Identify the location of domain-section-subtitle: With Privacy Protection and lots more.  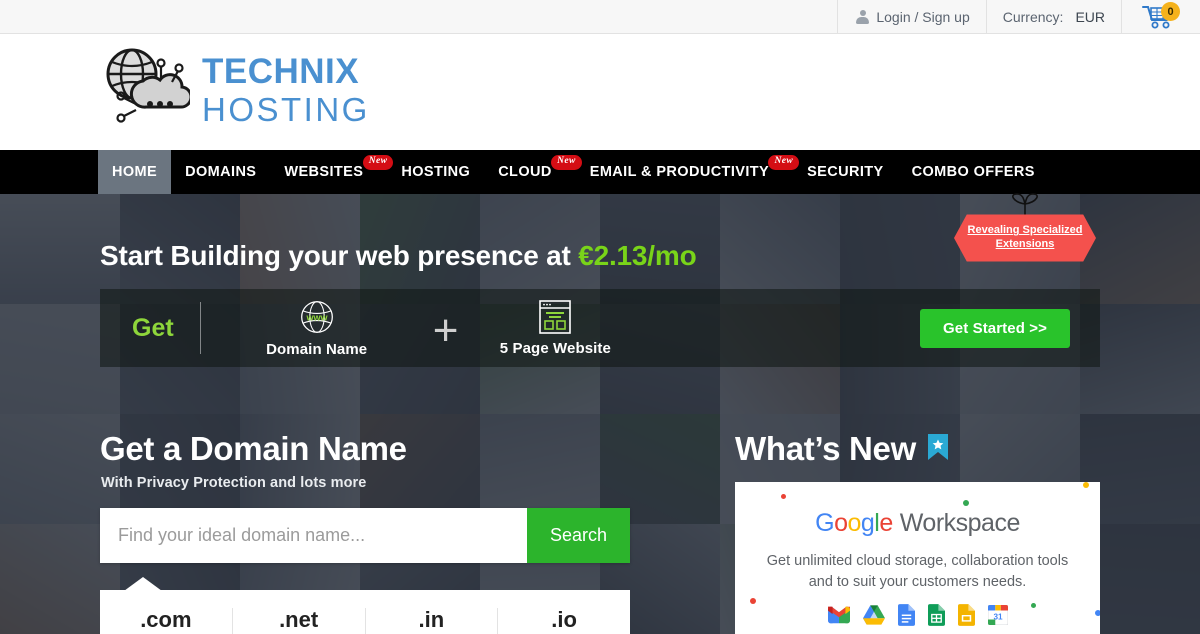
(234, 483).